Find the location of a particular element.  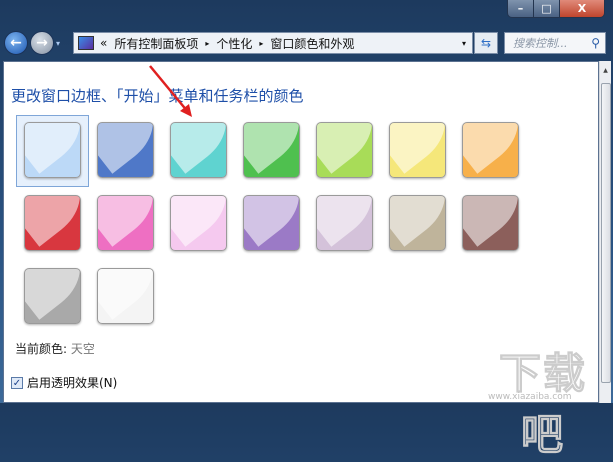

color-swatch-blue is located at coordinates (125, 150).